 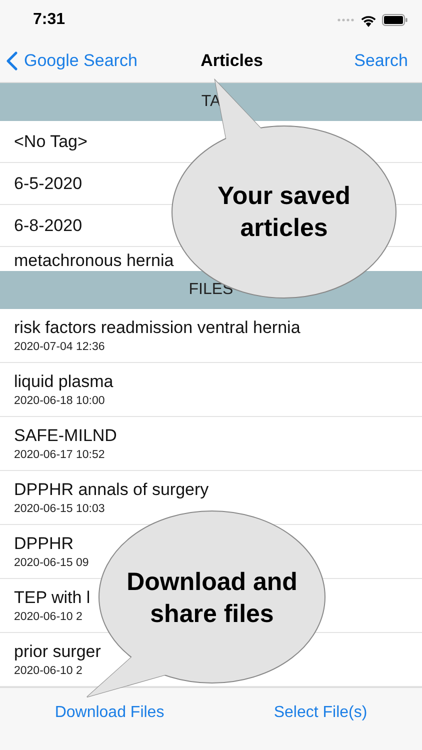 I want to click on toolbar-button: Download Files, so click(x=109, y=713).